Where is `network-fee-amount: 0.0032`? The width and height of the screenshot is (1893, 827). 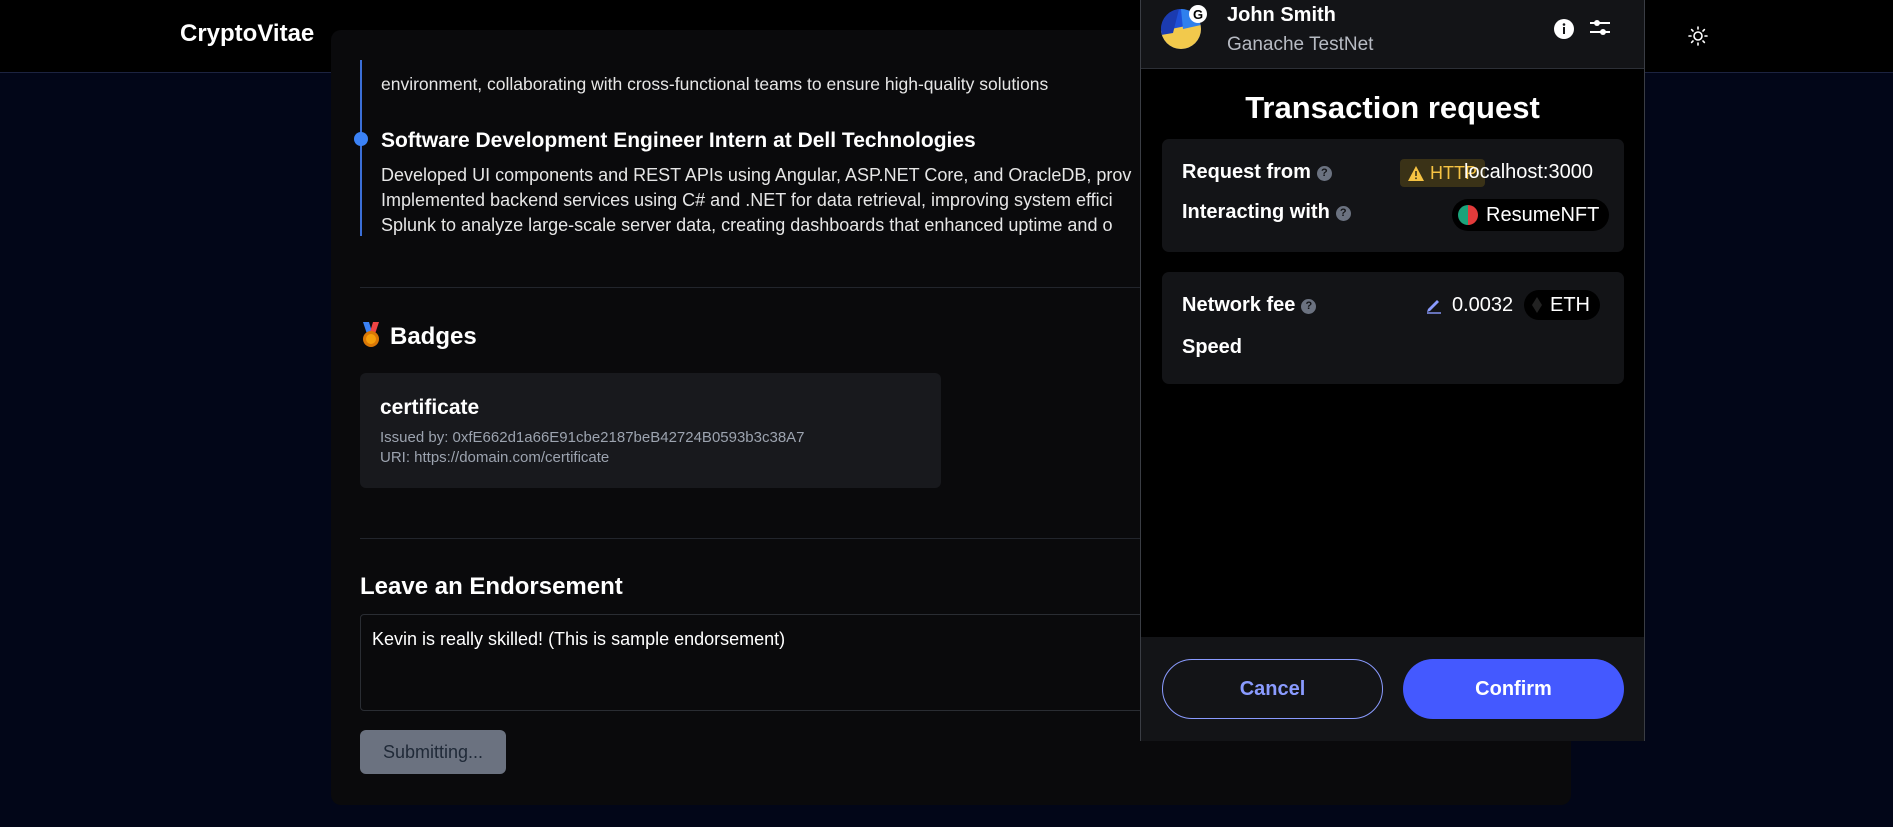
network-fee-amount: 0.0032 is located at coordinates (1483, 305).